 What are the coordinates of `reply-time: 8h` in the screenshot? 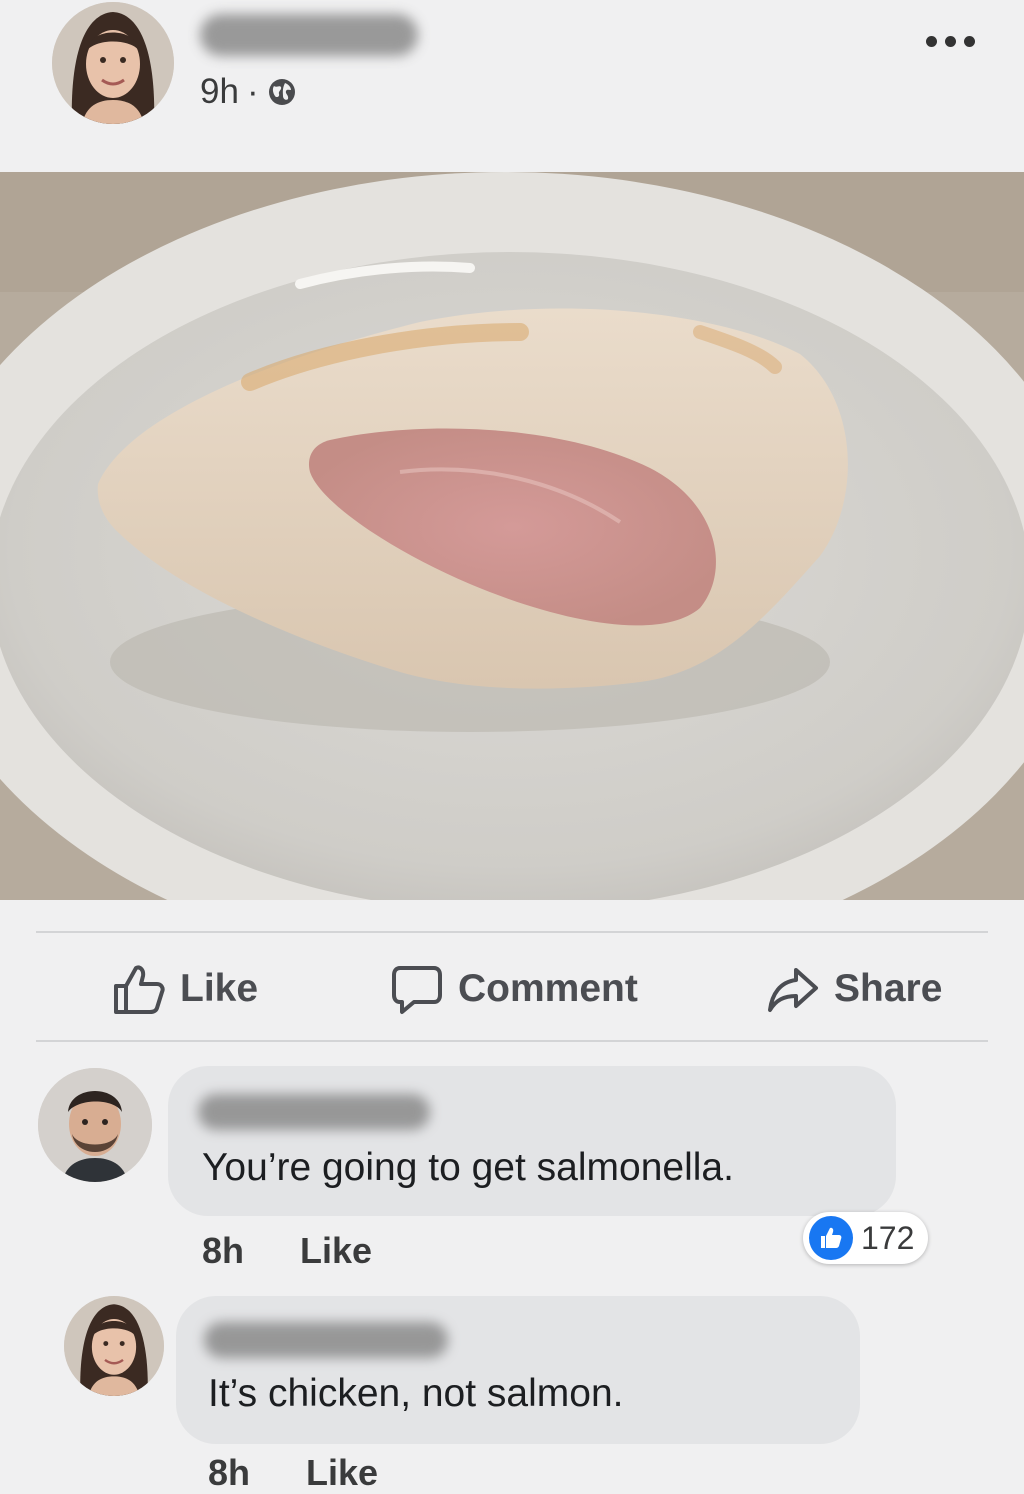 It's located at (229, 1473).